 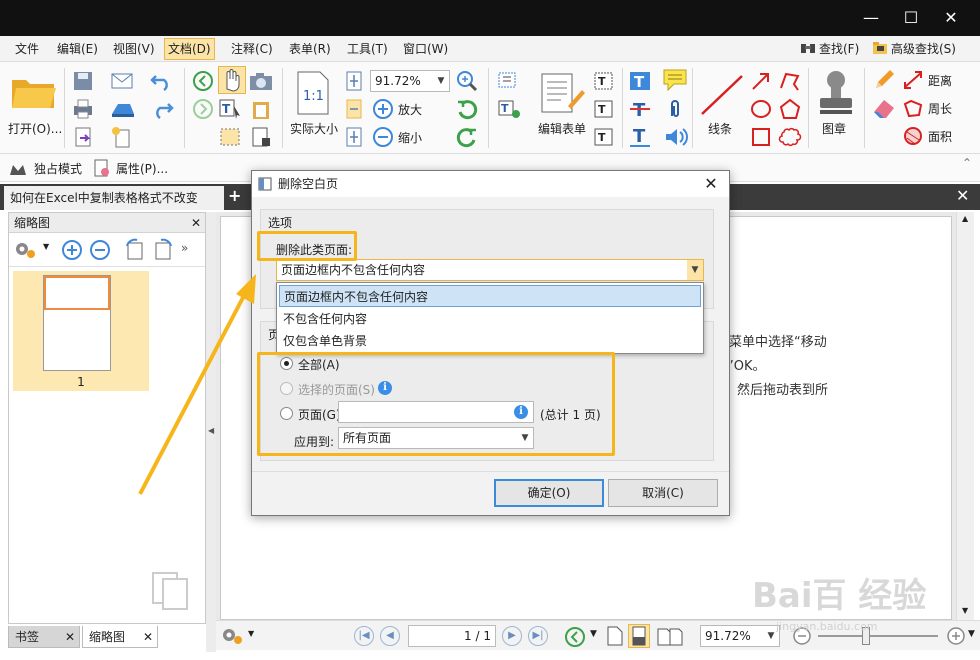 What do you see at coordinates (354, 109) in the screenshot?
I see `fit-width-icon` at bounding box center [354, 109].